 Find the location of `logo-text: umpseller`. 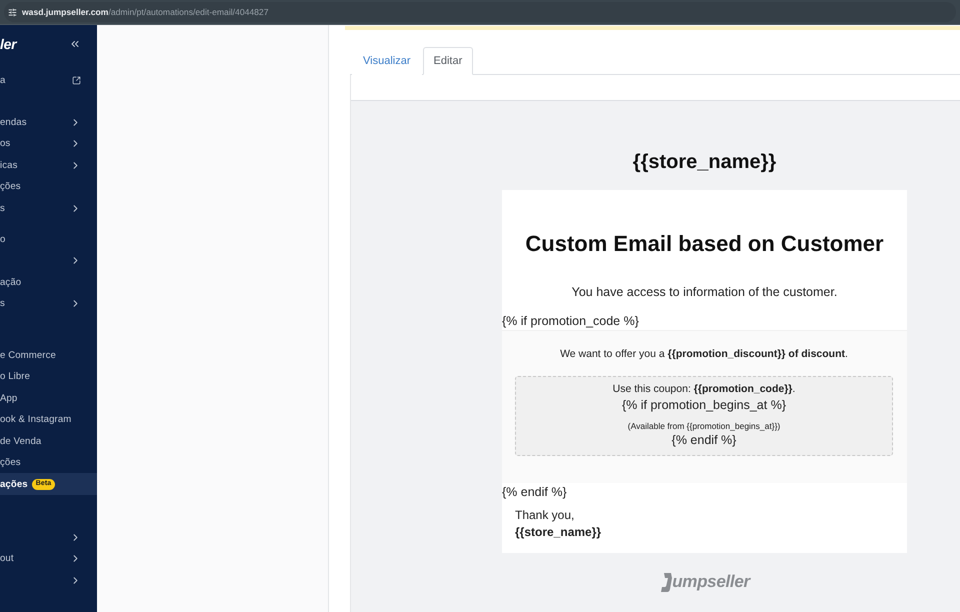

logo-text: umpseller is located at coordinates (711, 582).